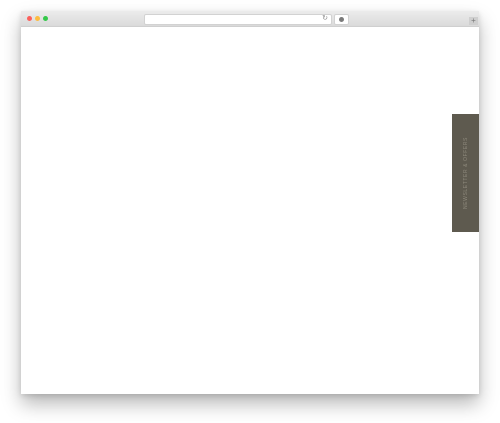 The height and width of the screenshot is (423, 500). I want to click on close-icon, so click(29, 18).